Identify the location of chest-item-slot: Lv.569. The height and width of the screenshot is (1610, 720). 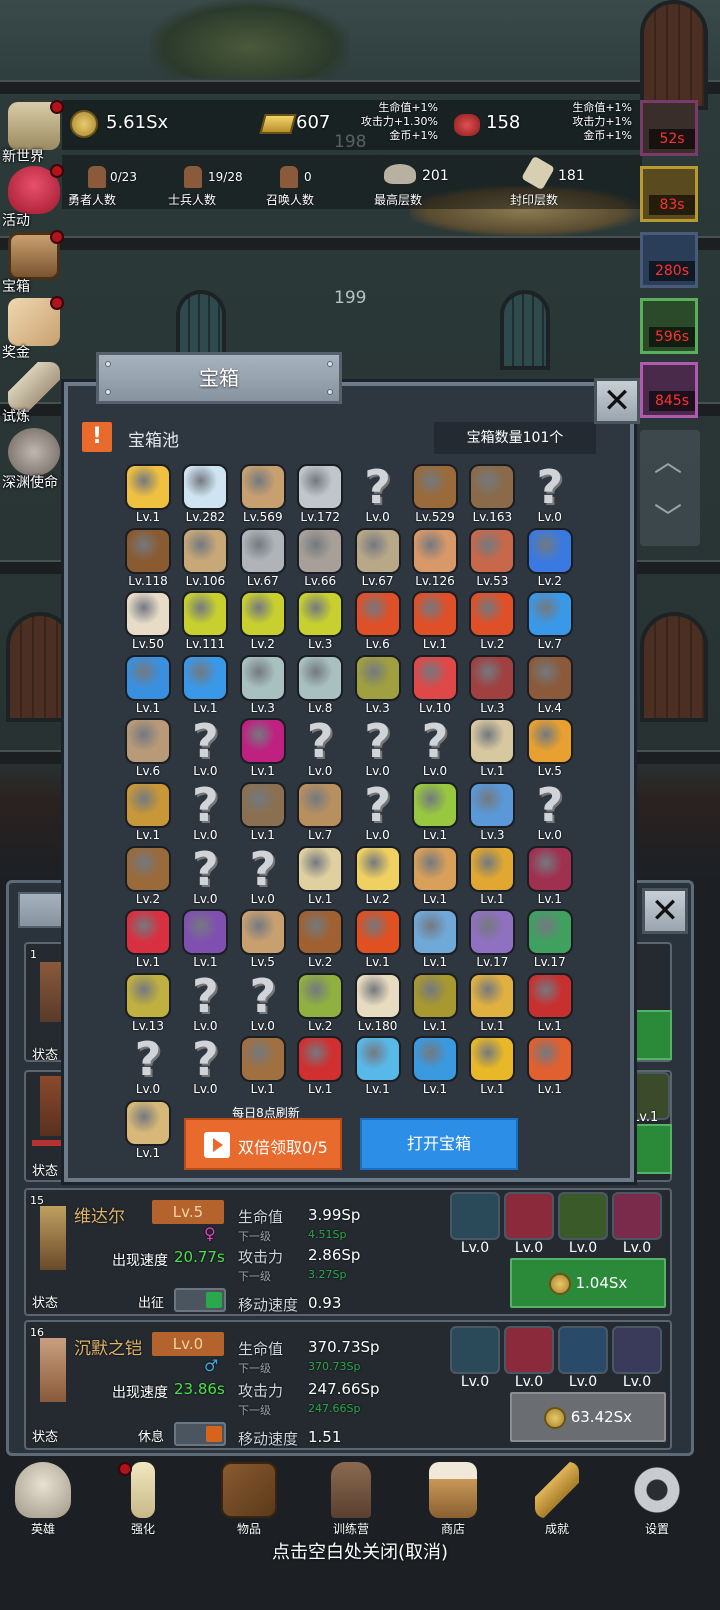
(263, 497).